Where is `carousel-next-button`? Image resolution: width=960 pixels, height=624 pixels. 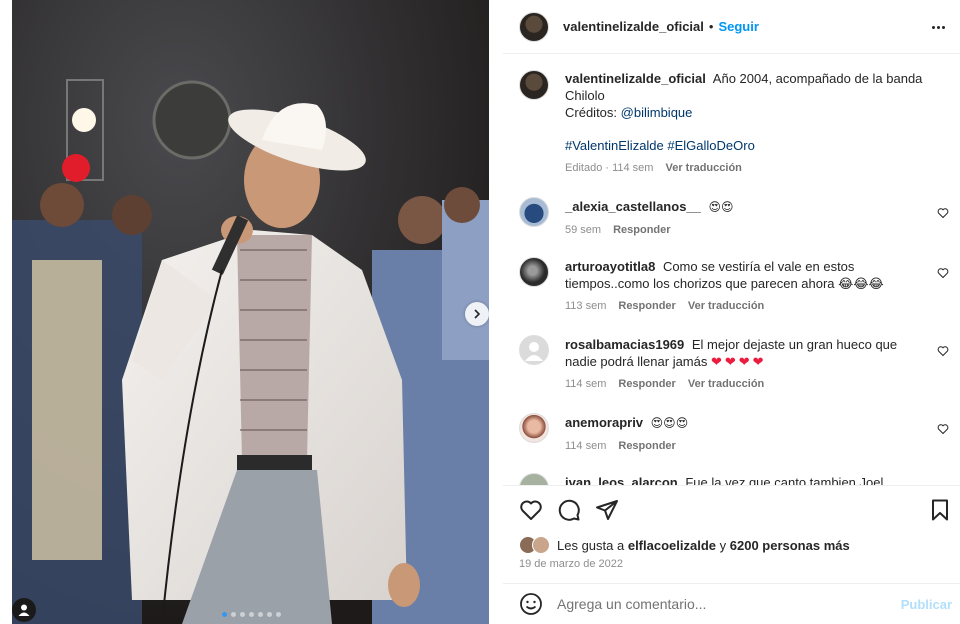 carousel-next-button is located at coordinates (477, 314).